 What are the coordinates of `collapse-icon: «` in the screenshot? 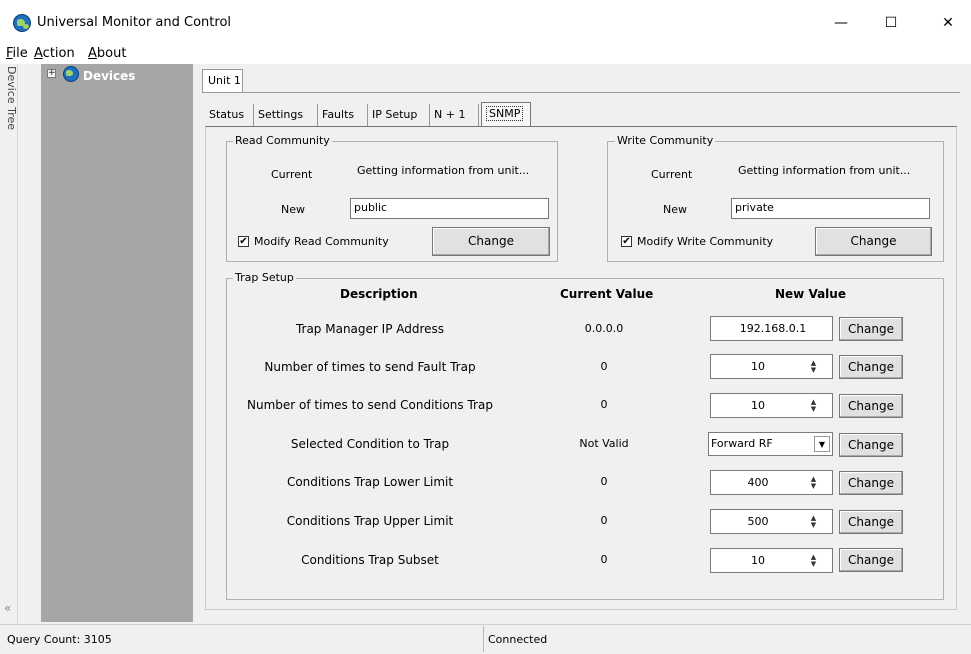 It's located at (7, 608).